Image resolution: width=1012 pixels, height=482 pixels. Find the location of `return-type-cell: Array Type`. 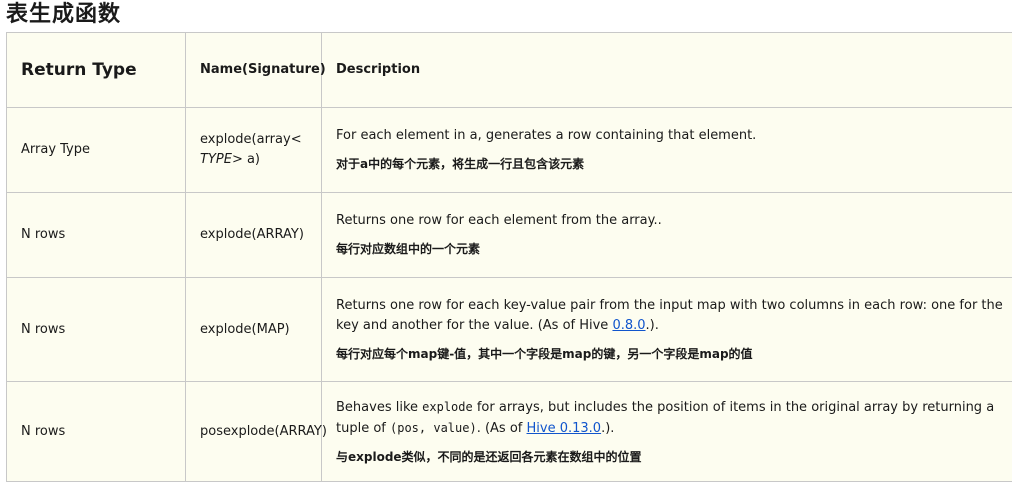

return-type-cell: Array Type is located at coordinates (96, 150).